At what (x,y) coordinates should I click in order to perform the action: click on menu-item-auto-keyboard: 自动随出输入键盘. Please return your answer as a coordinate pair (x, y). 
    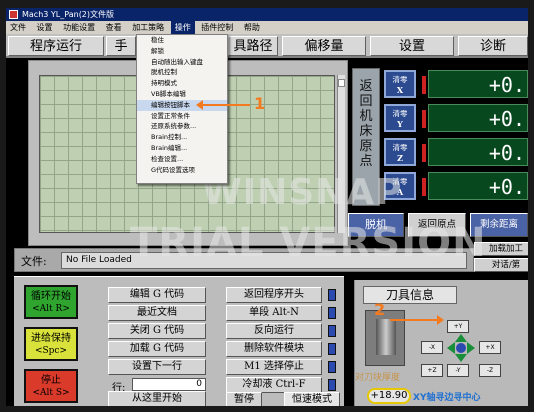
    Looking at the image, I should click on (182, 62).